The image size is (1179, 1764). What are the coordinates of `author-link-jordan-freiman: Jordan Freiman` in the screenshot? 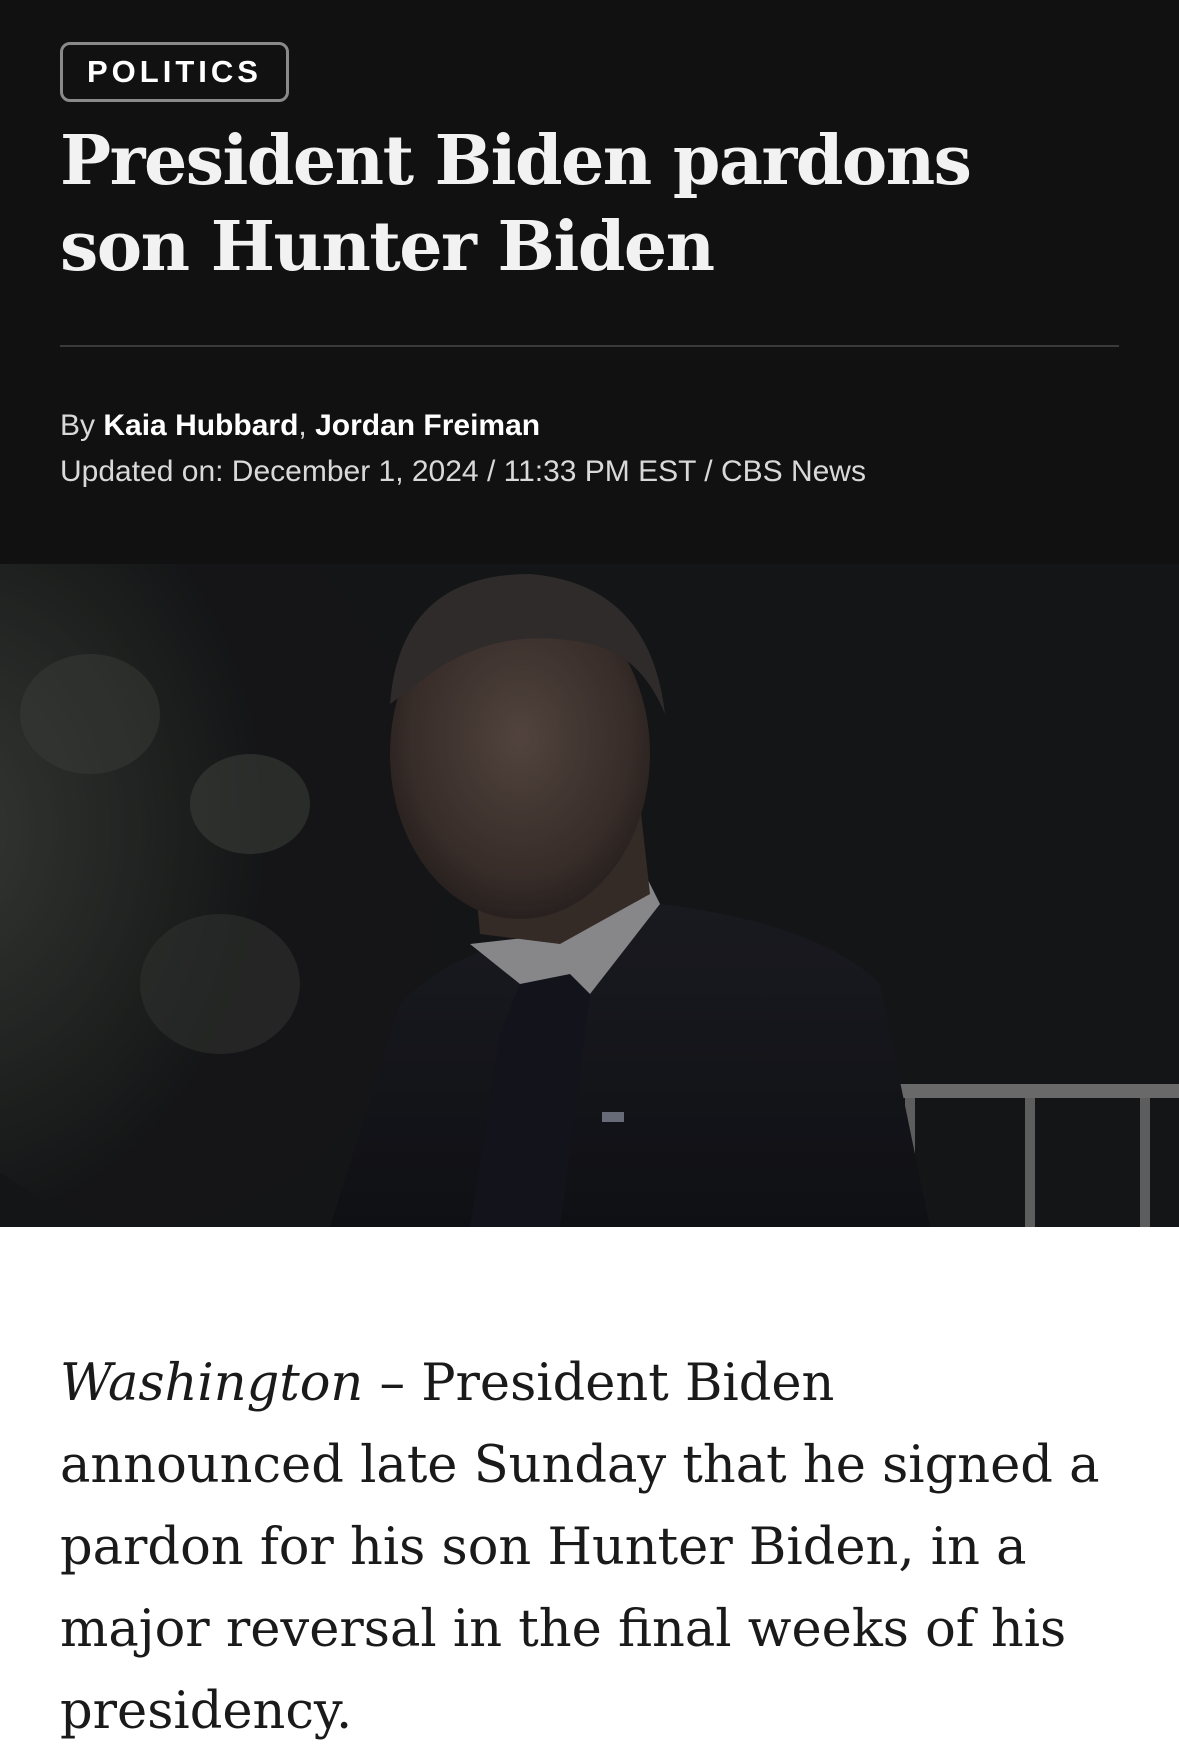 It's located at (427, 425).